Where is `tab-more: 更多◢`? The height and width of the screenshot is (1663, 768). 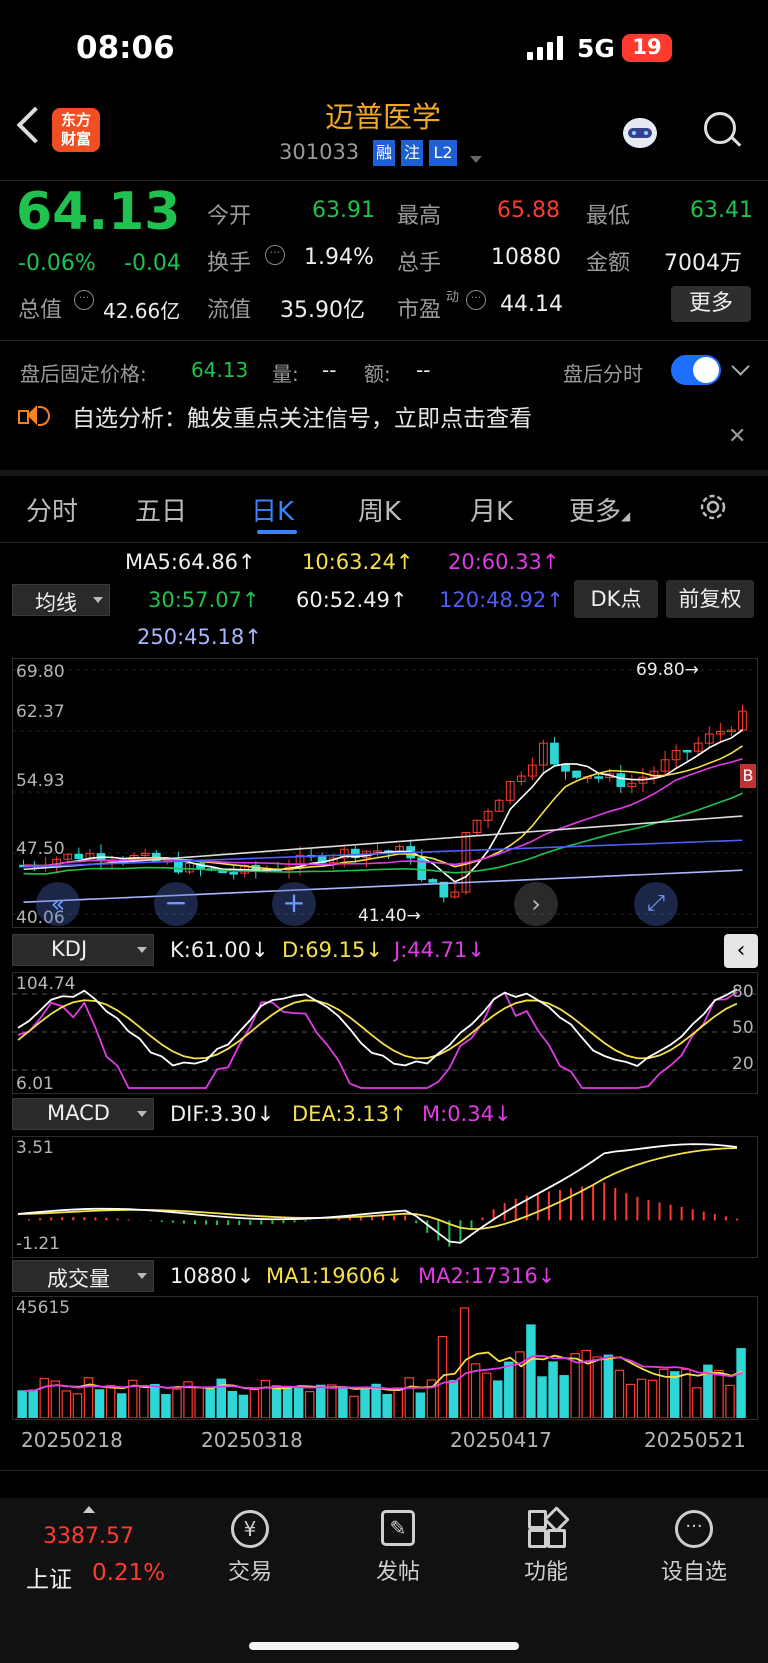 tab-more: 更多◢ is located at coordinates (599, 509).